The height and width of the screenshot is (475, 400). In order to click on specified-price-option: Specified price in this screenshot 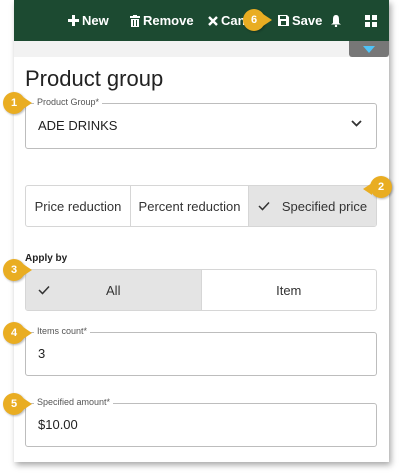, I will do `click(312, 206)`.